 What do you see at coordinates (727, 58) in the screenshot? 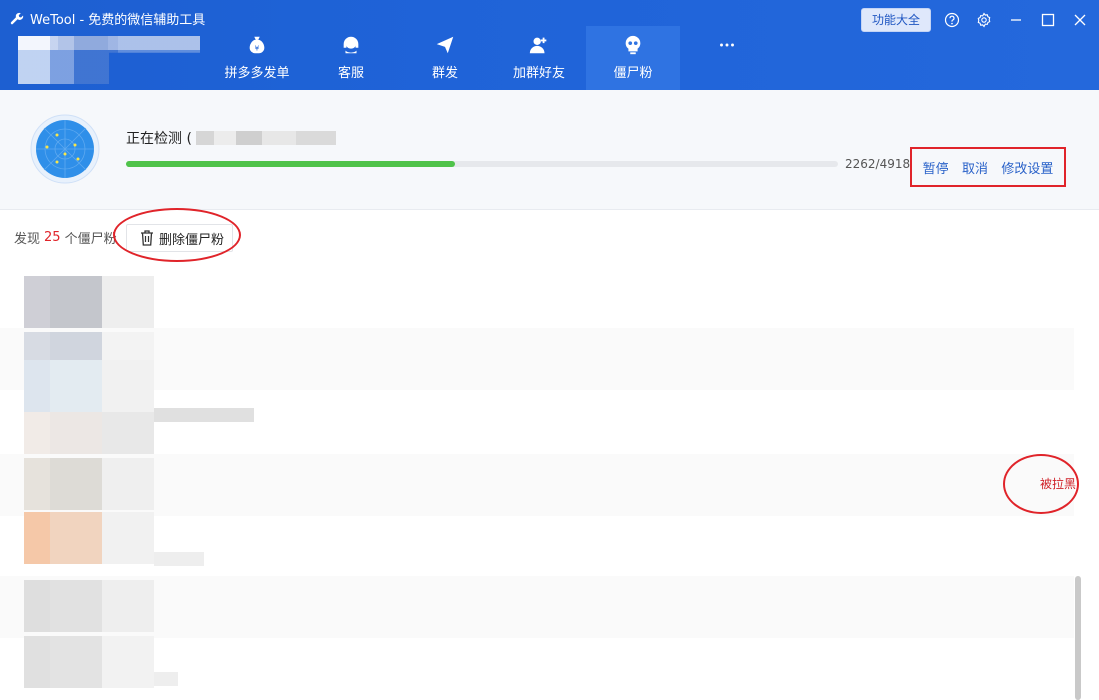
I see `nav-item-more` at bounding box center [727, 58].